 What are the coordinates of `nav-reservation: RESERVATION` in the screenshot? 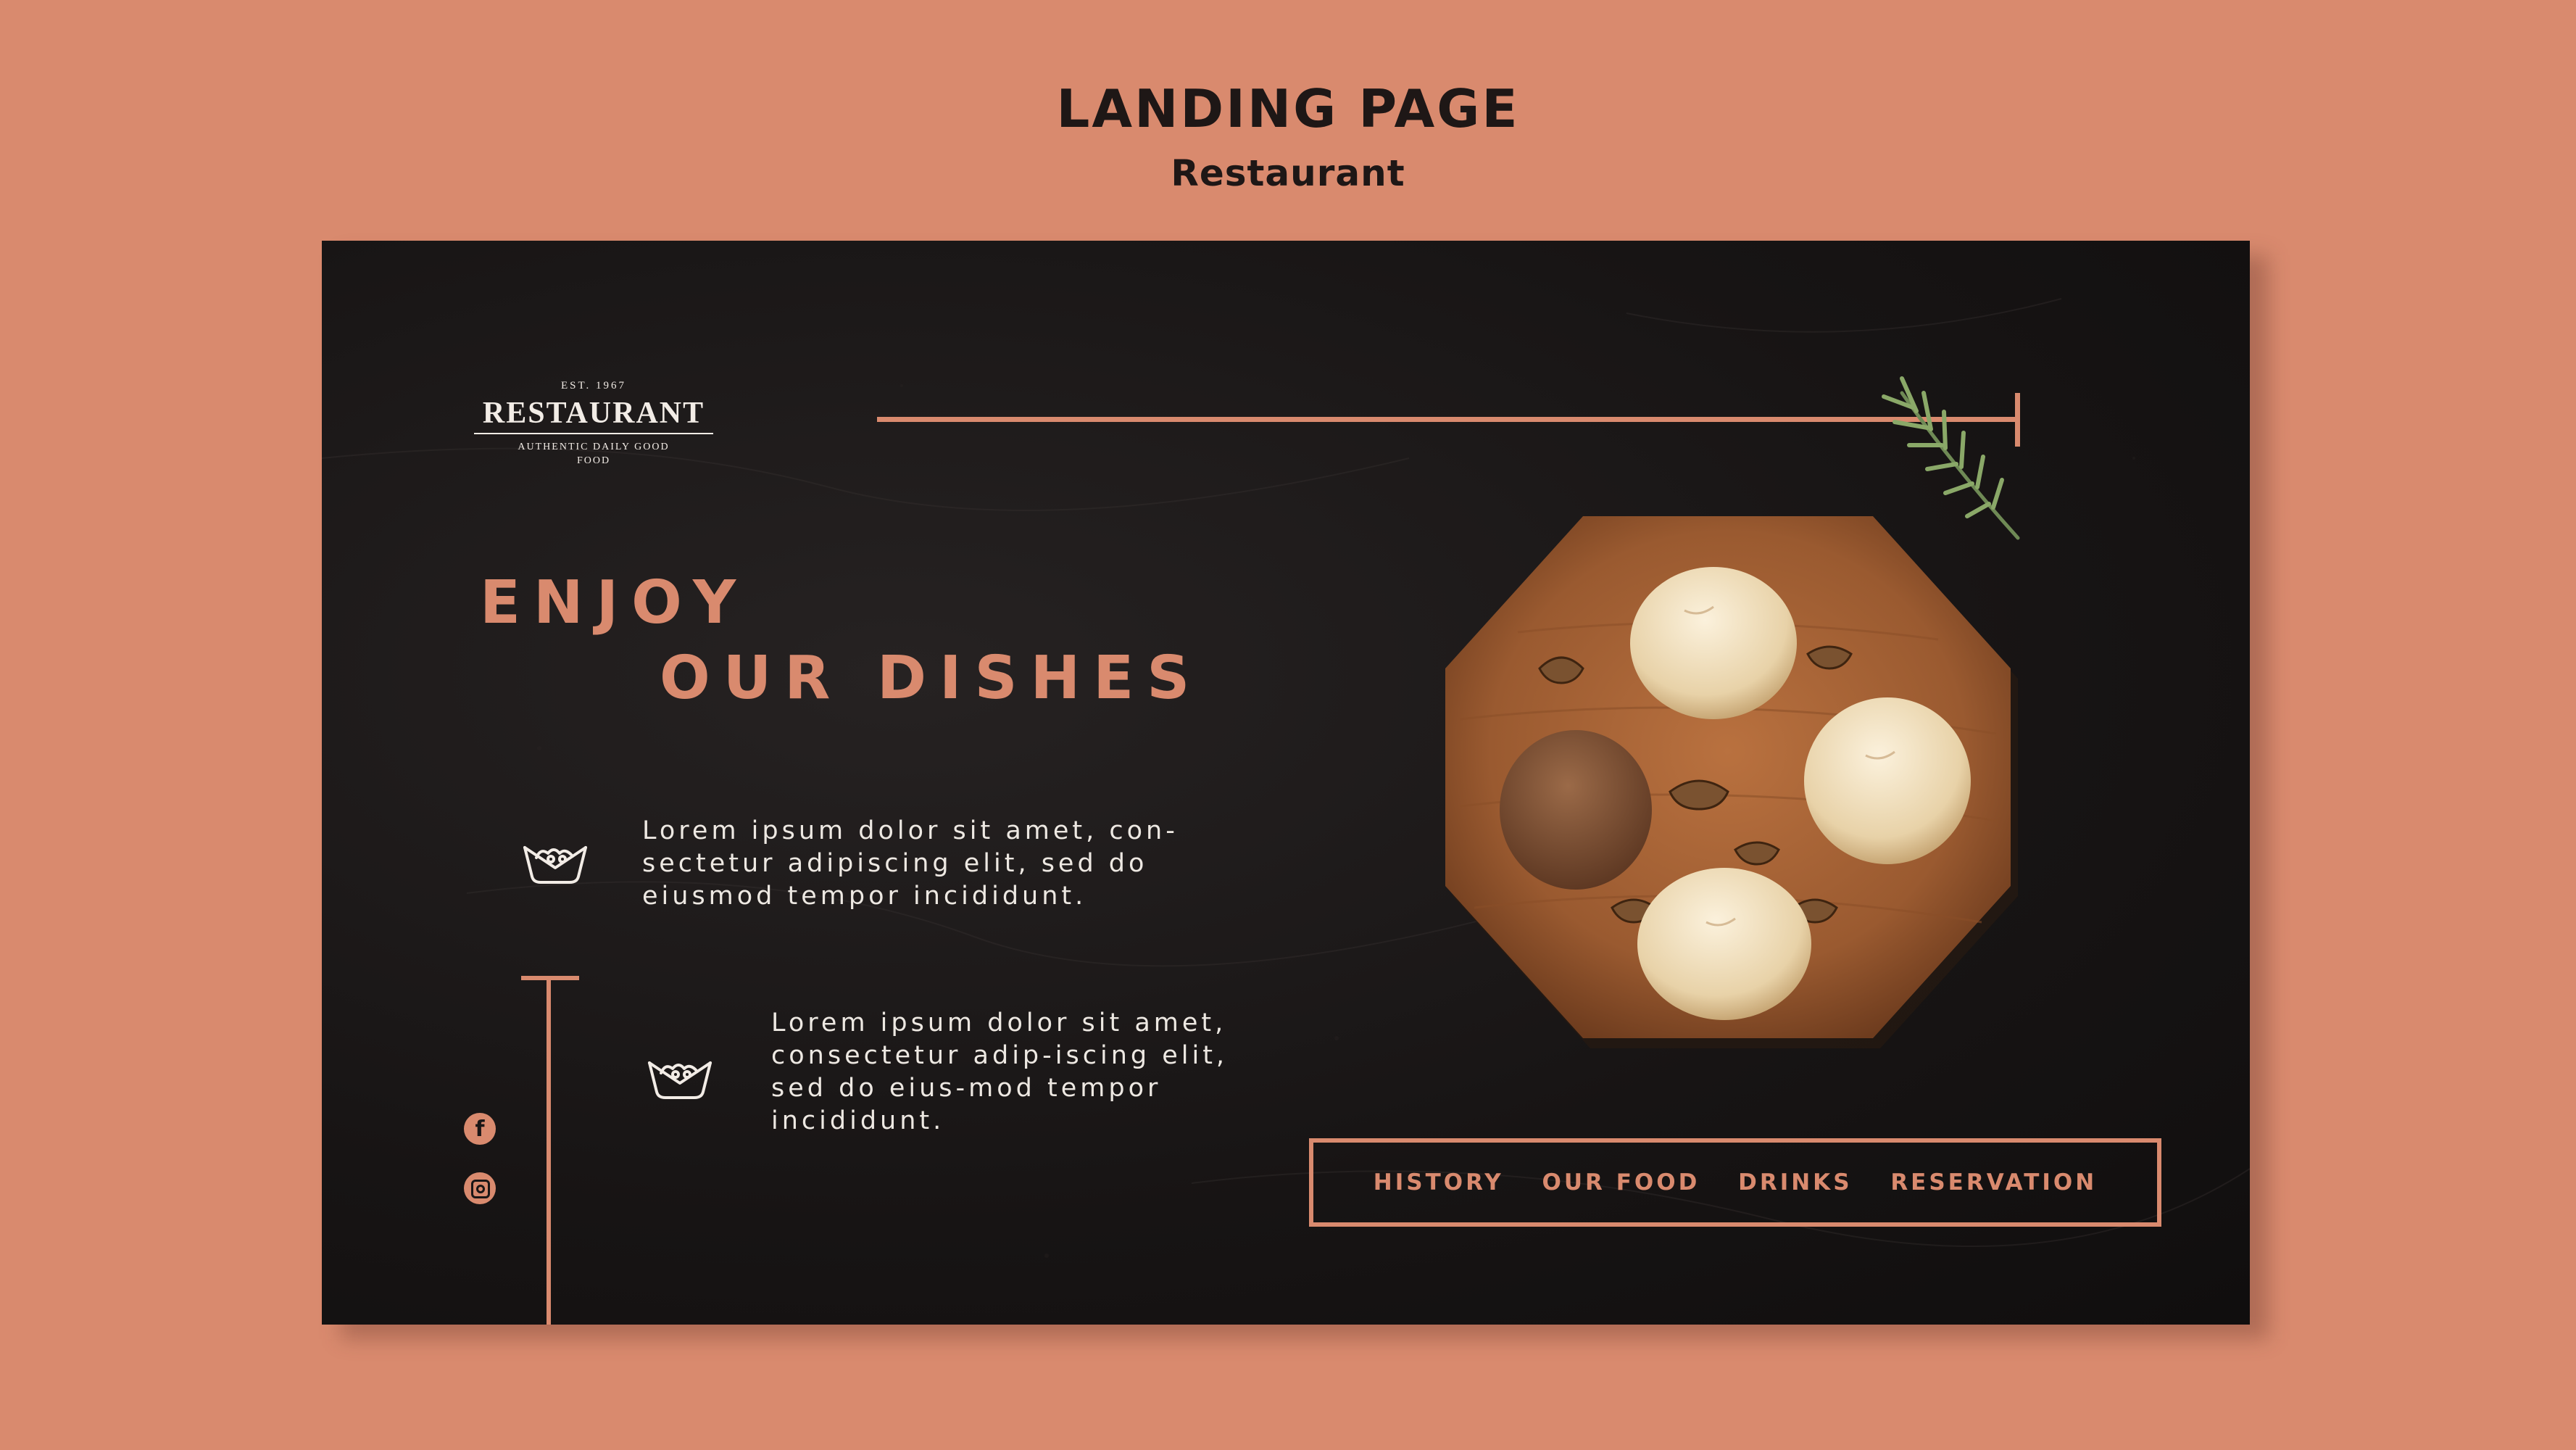 It's located at (1993, 1182).